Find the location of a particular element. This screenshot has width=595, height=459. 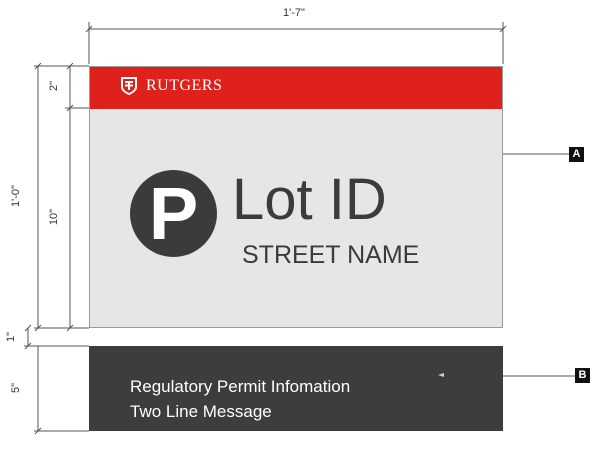

arrow-marker-icon is located at coordinates (441, 375).